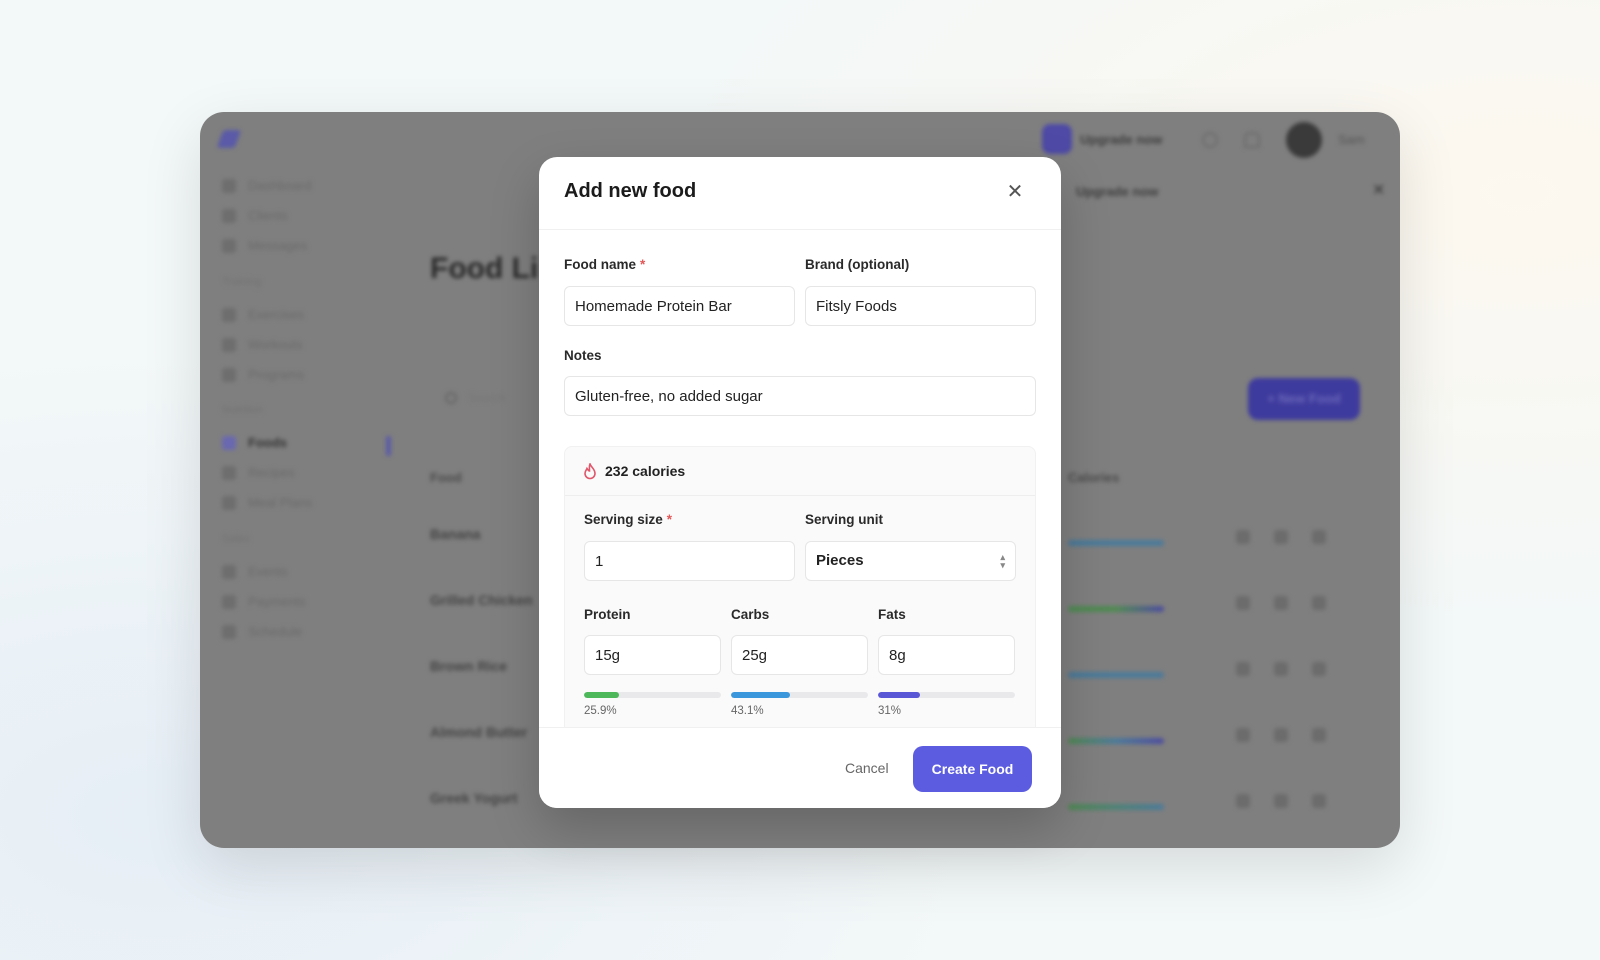 The height and width of the screenshot is (960, 1600). What do you see at coordinates (254, 442) in the screenshot?
I see `sidebar-item: Foods` at bounding box center [254, 442].